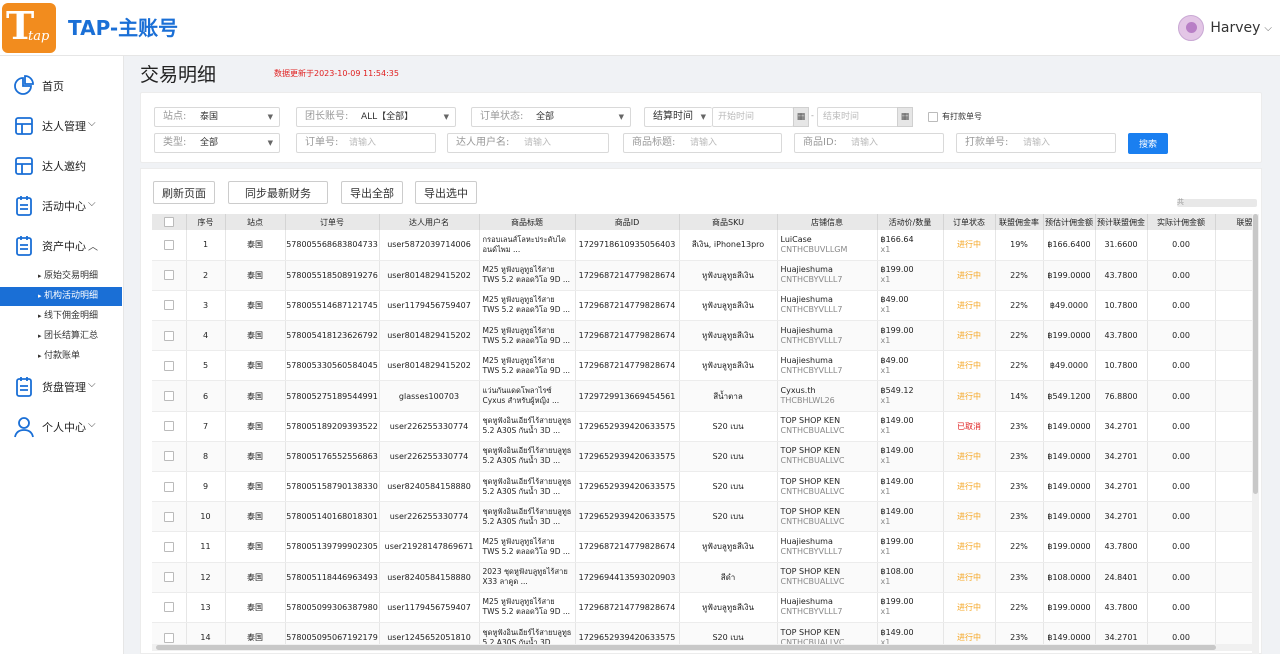 This screenshot has height=654, width=1280. Describe the element at coordinates (969, 222) in the screenshot. I see `col-header: 订单状态` at that location.